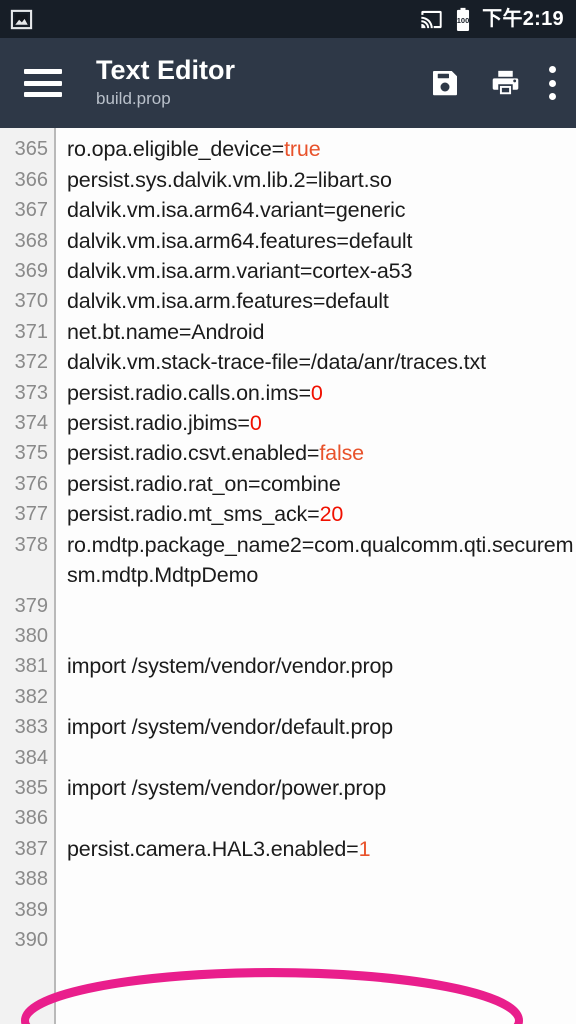 The height and width of the screenshot is (1024, 576). Describe the element at coordinates (21, 19) in the screenshot. I see `status-bar-left` at that location.